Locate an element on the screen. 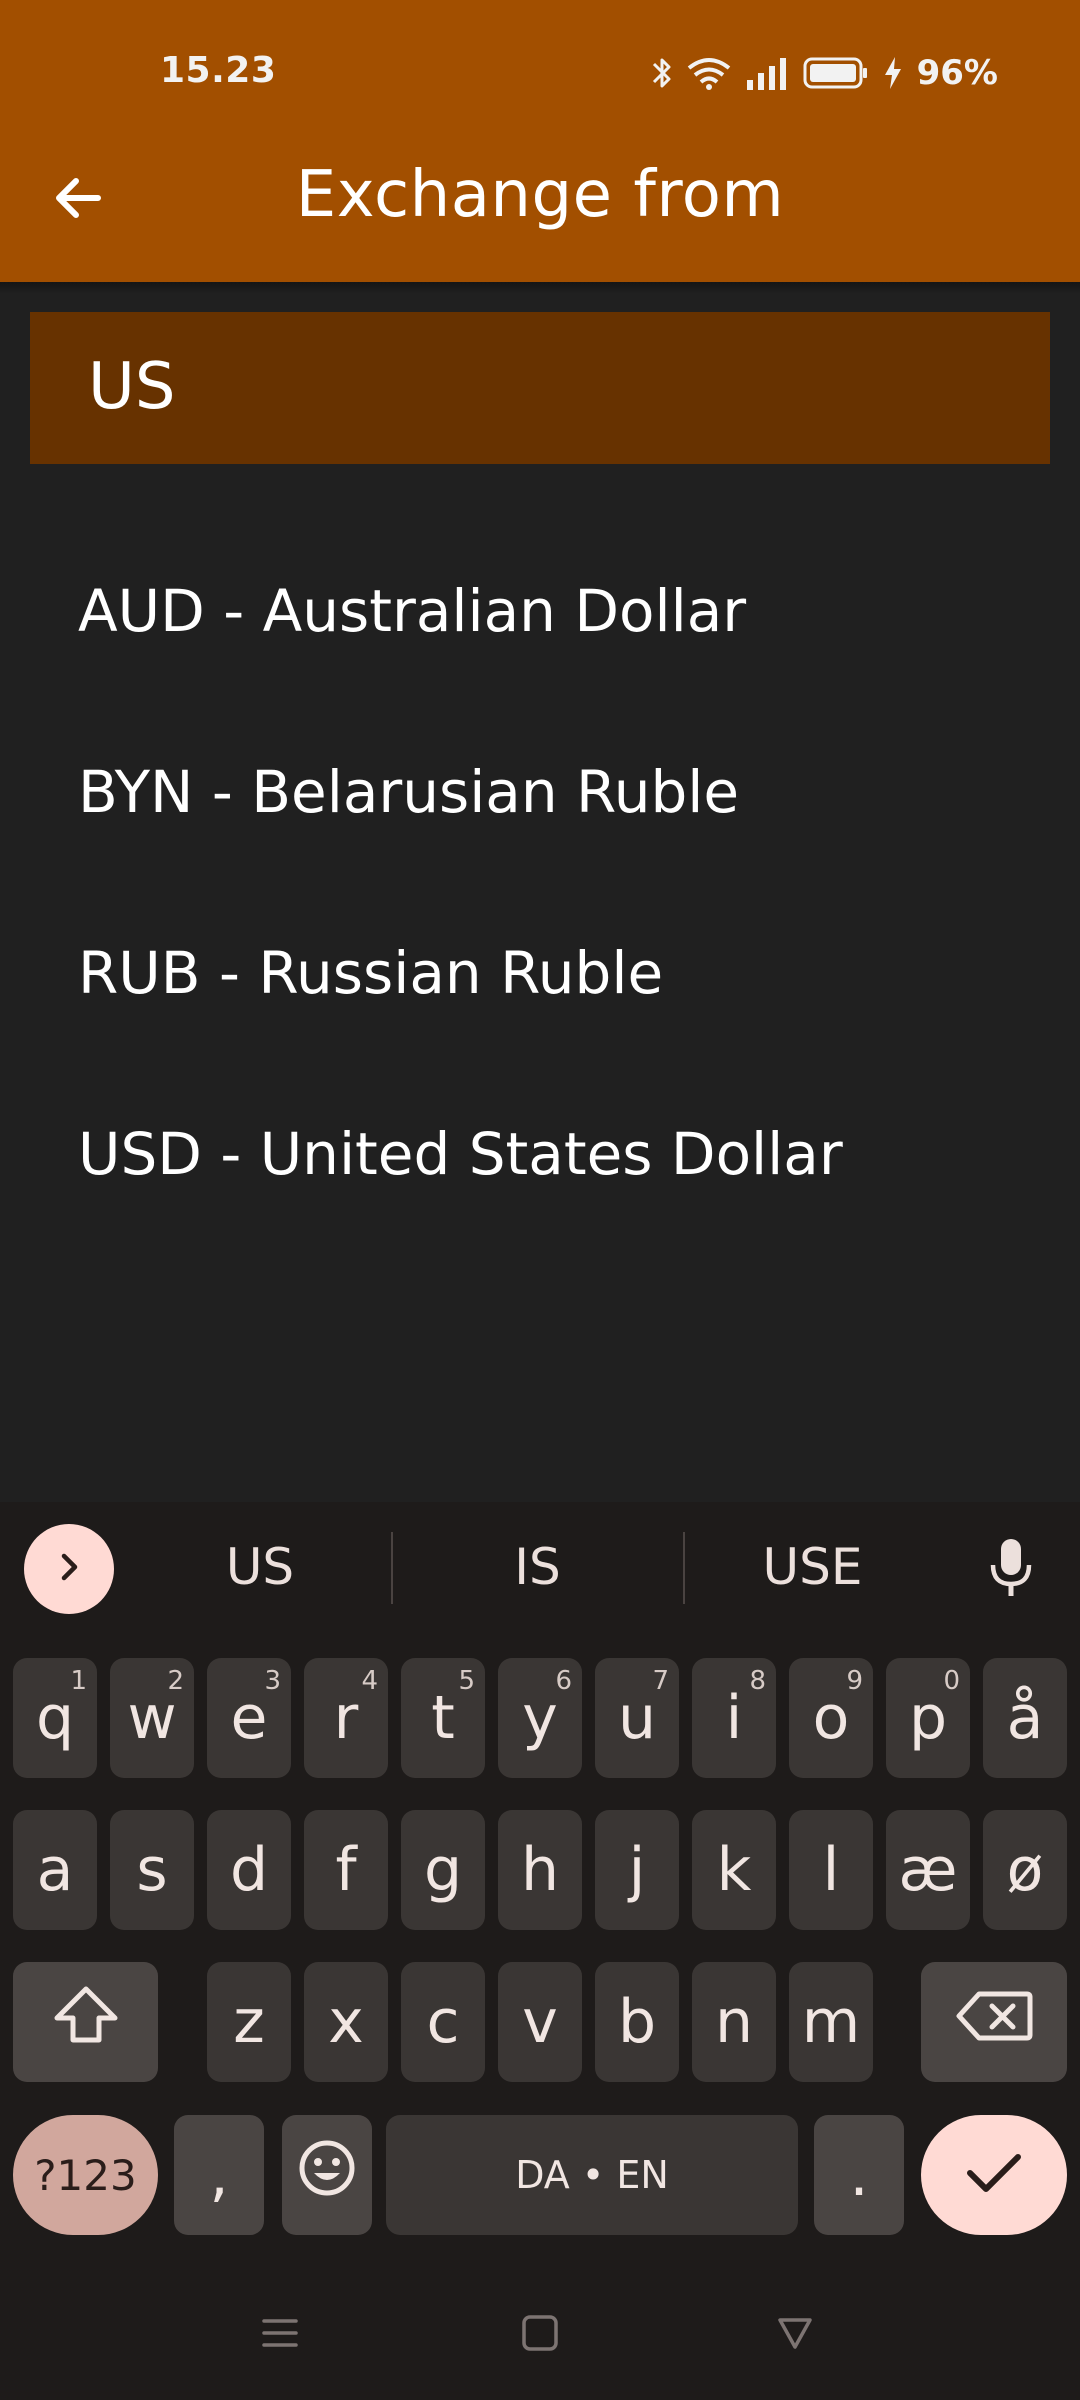 The width and height of the screenshot is (1080, 2400). suggestion-1: US is located at coordinates (260, 1570).